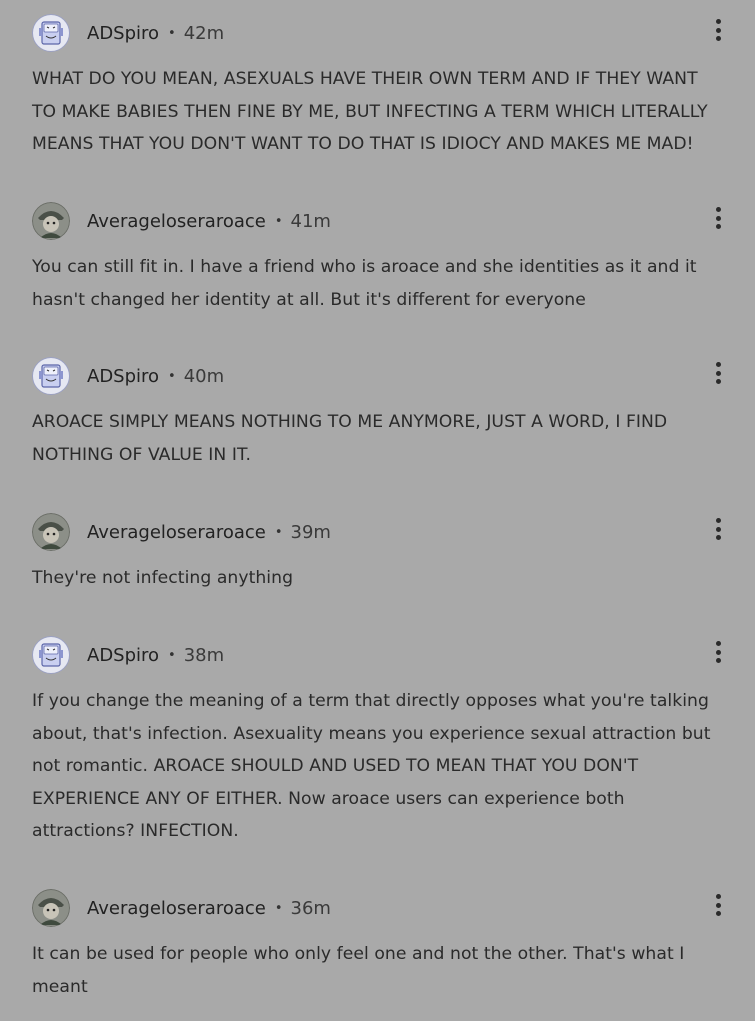 Image resolution: width=755 pixels, height=1021 pixels. I want to click on comment-header: ADSpiro • 38m, so click(128, 655).